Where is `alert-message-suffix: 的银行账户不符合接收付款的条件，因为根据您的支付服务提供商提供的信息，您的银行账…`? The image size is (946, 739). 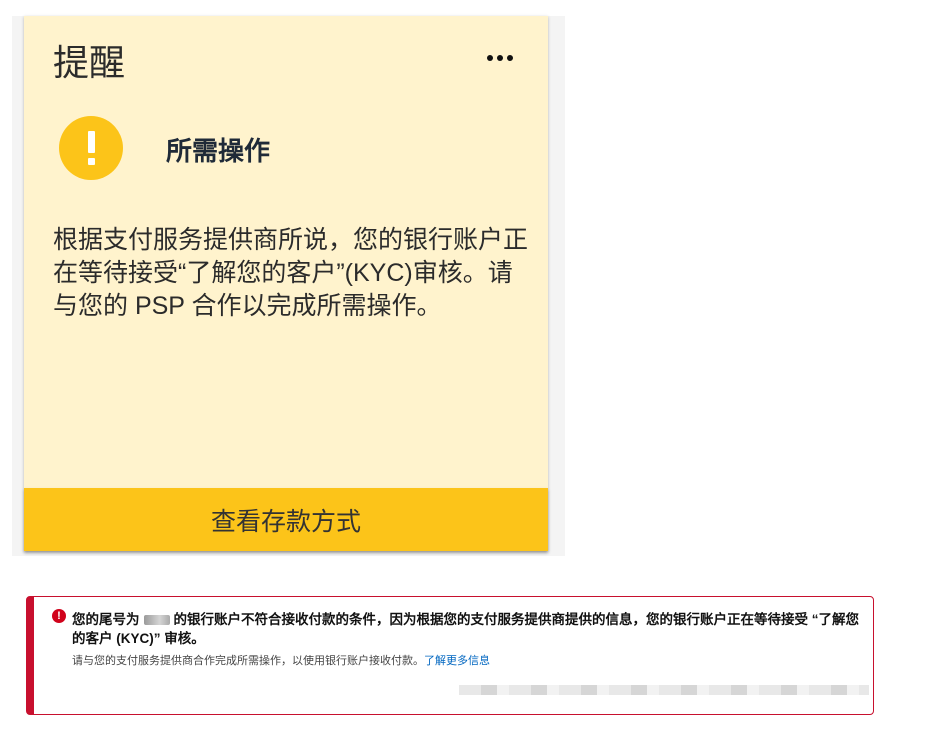 alert-message-suffix: 的银行账户不符合接收付款的条件，因为根据您的支付服务提供商提供的信息，您的银行账… is located at coordinates (465, 629).